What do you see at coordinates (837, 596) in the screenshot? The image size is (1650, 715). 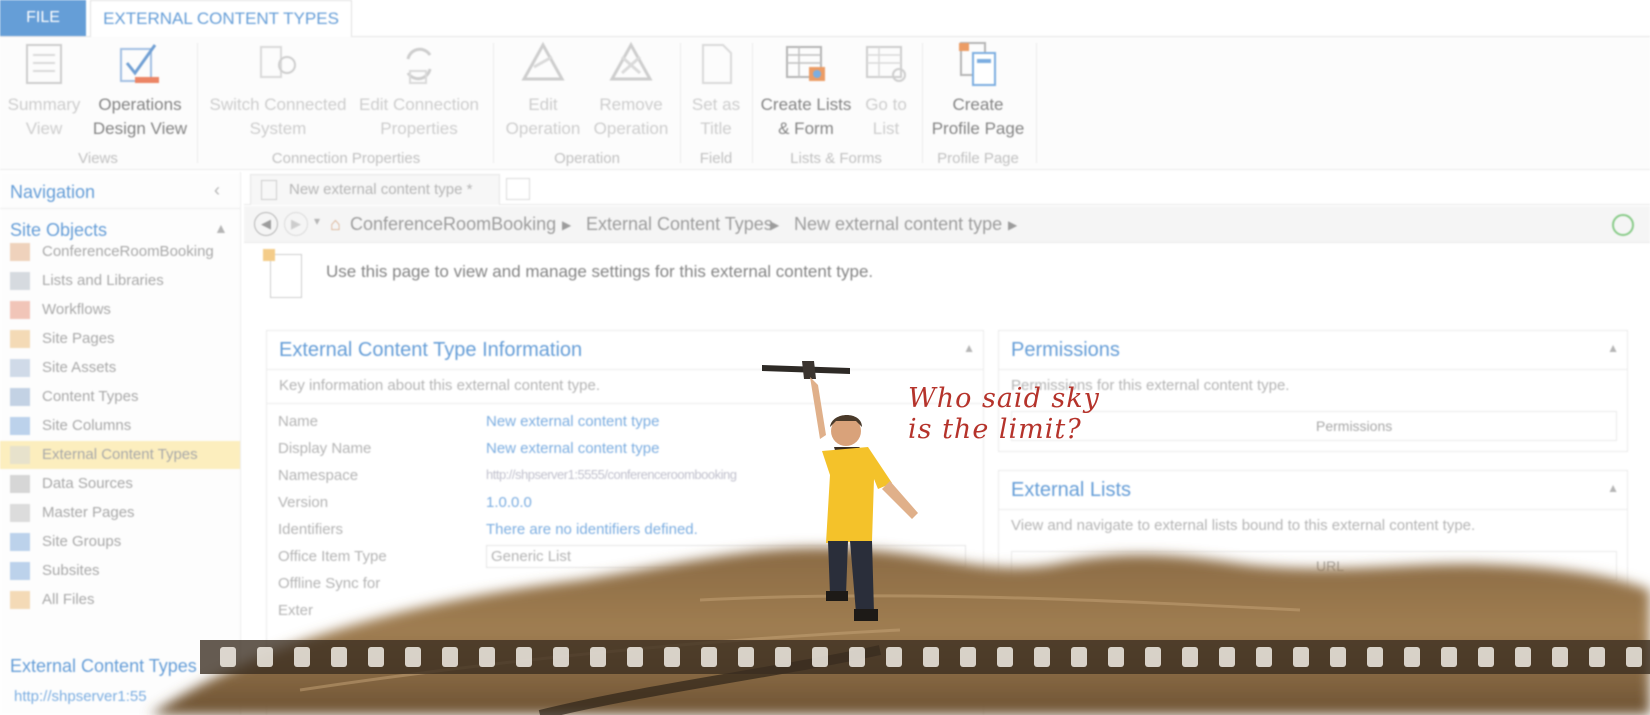 I see `boy-shoe-left` at bounding box center [837, 596].